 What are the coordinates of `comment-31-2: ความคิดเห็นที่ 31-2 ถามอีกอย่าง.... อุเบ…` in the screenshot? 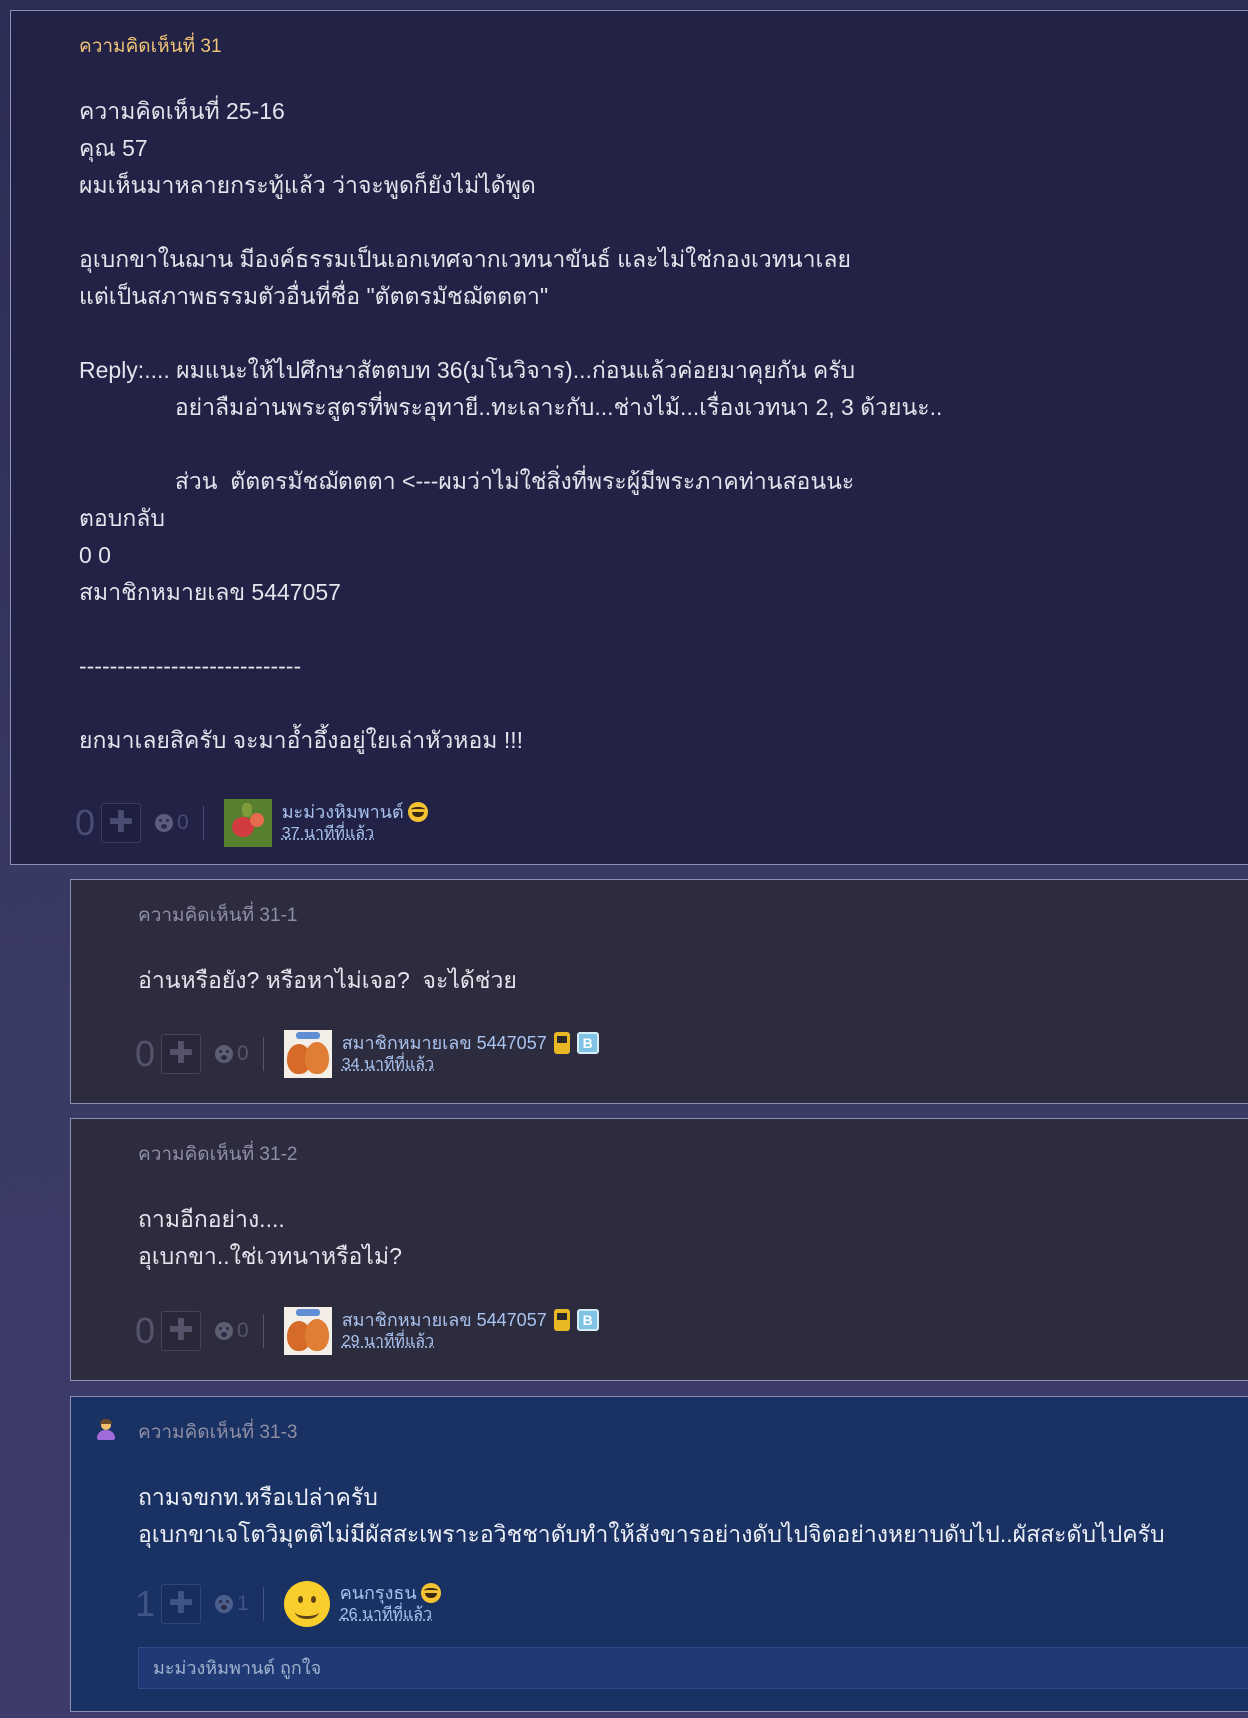 It's located at (659, 1249).